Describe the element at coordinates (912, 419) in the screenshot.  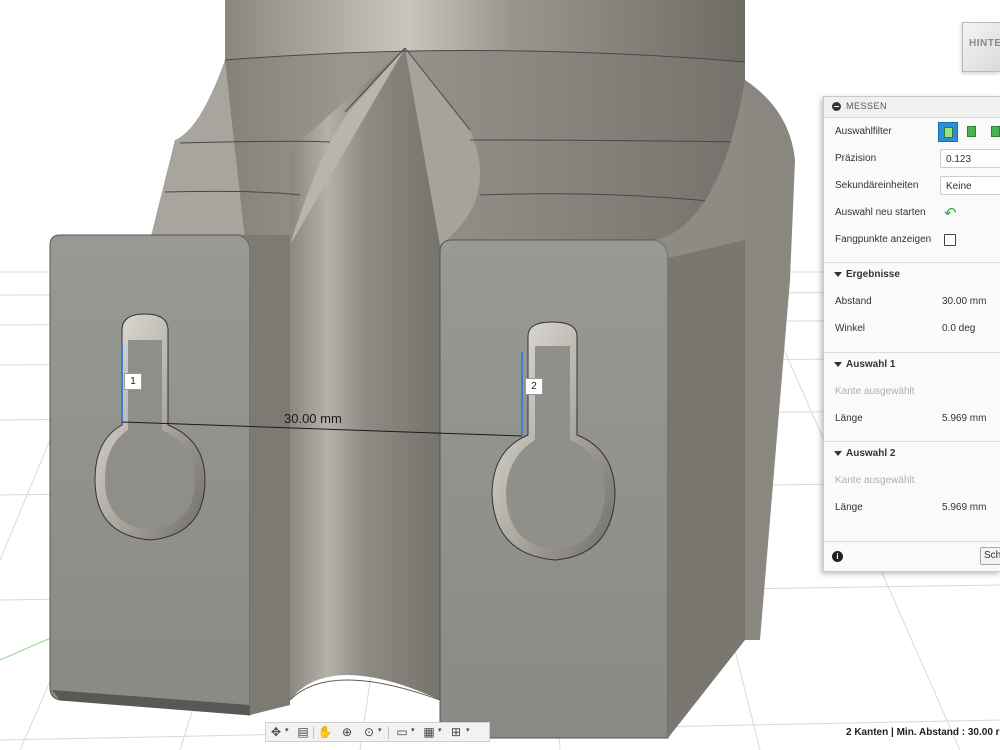
I see `selection1-length-row: Länge 5.969 mm` at that location.